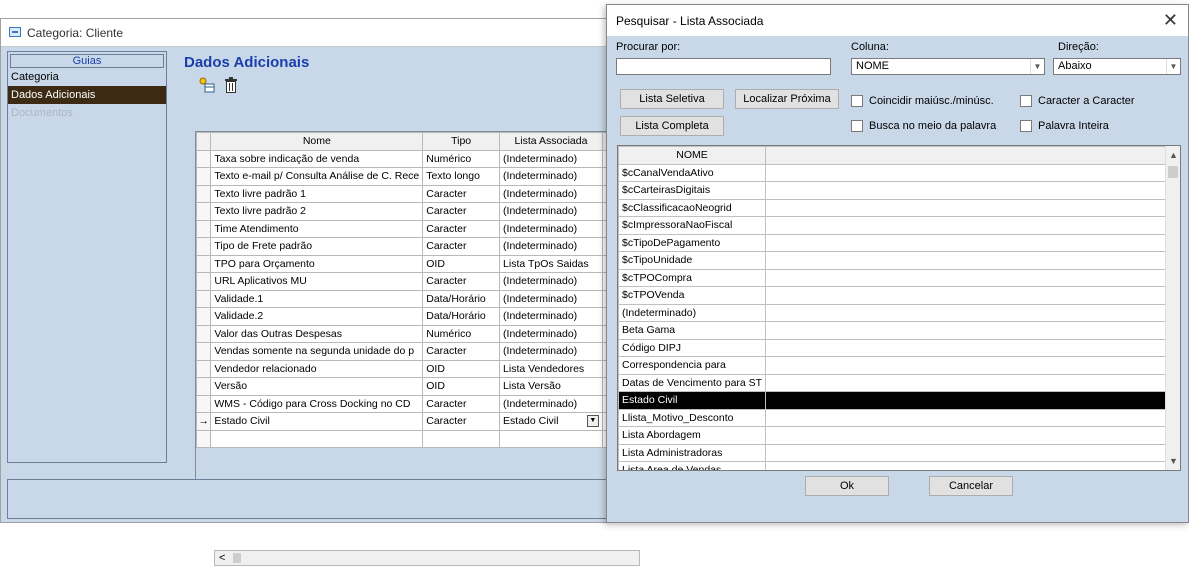  What do you see at coordinates (551, 263) in the screenshot?
I see `cell-lista: Lista TpOs Saidas` at bounding box center [551, 263].